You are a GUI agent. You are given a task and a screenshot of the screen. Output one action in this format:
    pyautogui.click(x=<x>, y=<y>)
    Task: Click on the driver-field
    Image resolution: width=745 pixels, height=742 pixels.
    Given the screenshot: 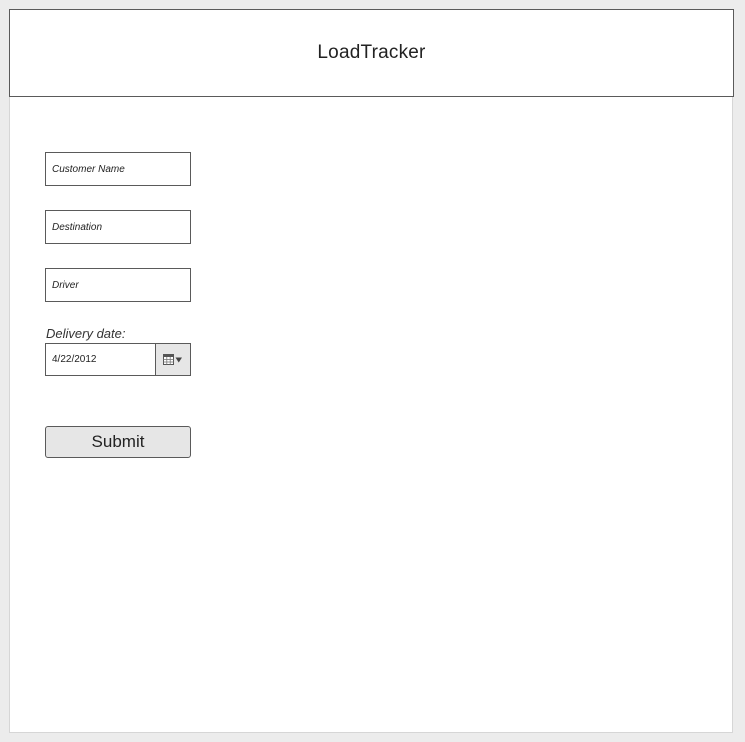 What is the action you would take?
    pyautogui.click(x=118, y=285)
    